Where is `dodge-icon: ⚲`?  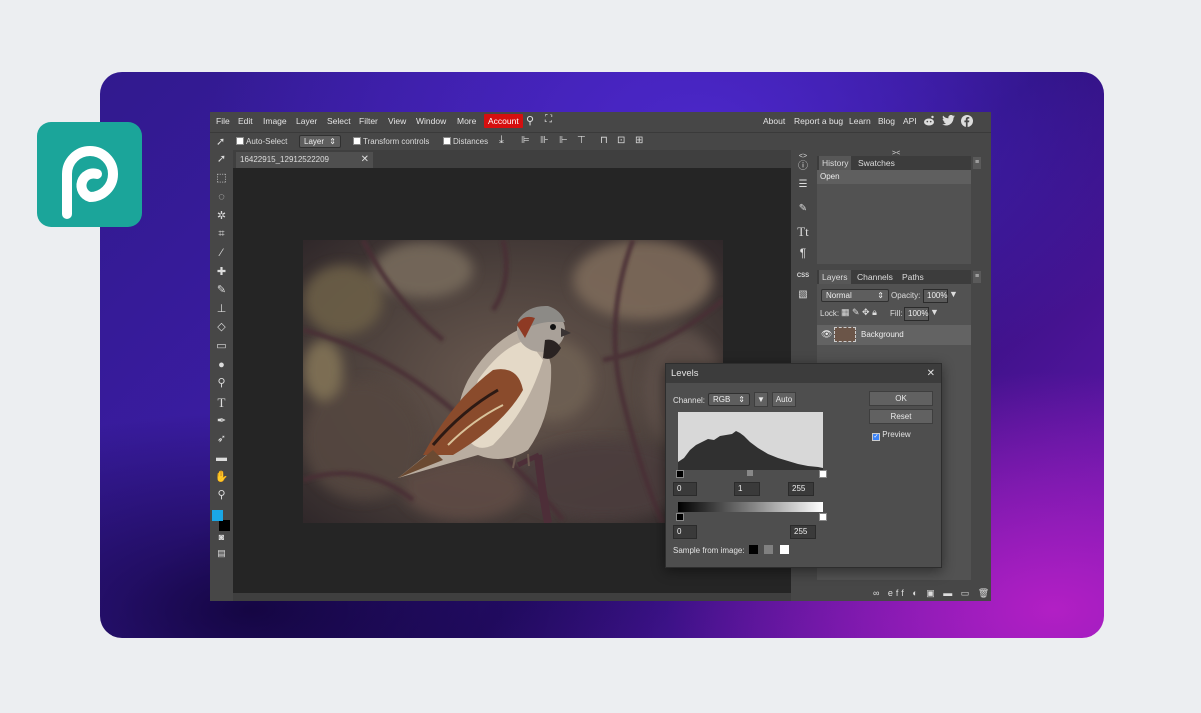
dodge-icon: ⚲ is located at coordinates (221, 383).